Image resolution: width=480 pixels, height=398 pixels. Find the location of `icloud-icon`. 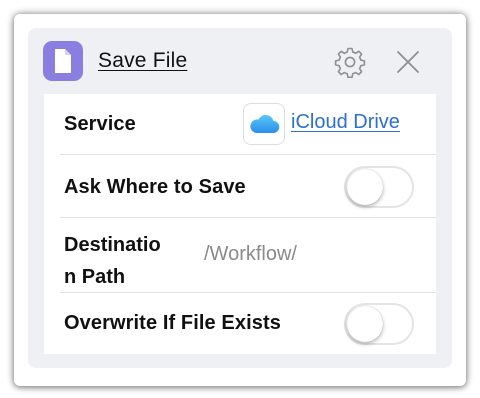

icloud-icon is located at coordinates (264, 124).